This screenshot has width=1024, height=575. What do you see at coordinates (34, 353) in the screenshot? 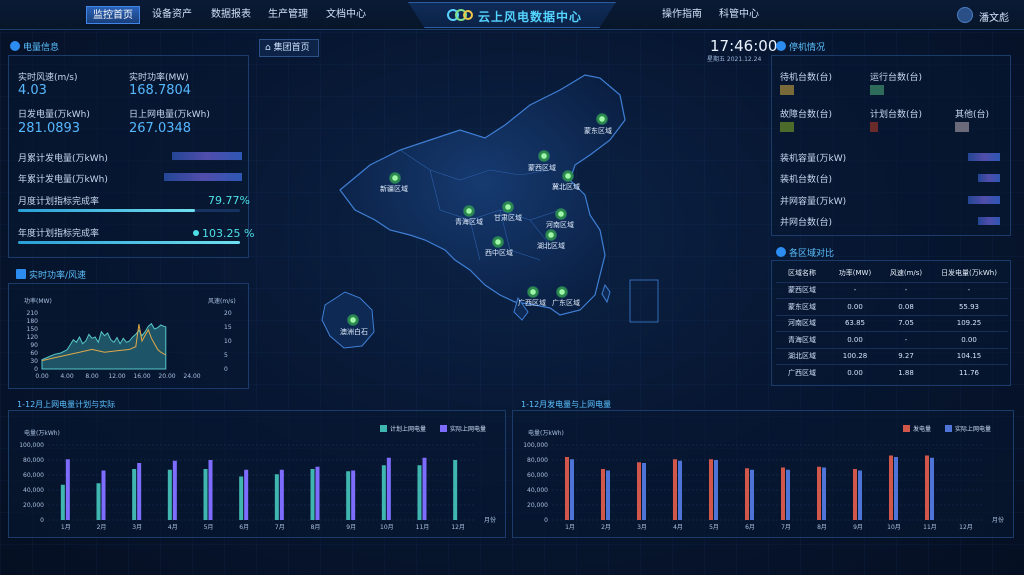
I see `left-tick-label: 60` at bounding box center [34, 353].